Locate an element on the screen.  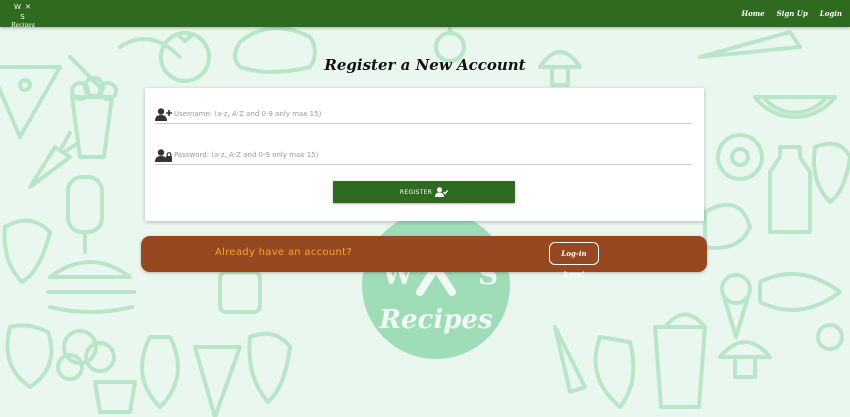
recipes-watermark-logo: W S Recipes is located at coordinates (436, 285).